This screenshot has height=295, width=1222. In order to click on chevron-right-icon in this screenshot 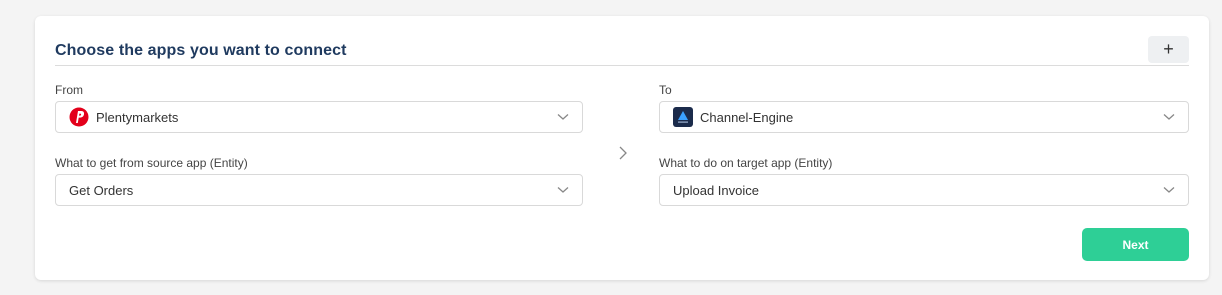, I will do `click(623, 153)`.